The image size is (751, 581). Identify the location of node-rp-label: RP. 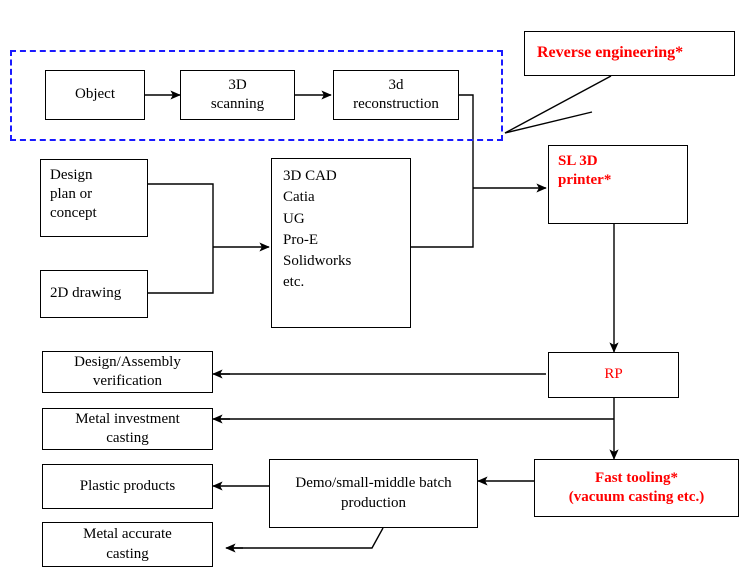
(613, 374).